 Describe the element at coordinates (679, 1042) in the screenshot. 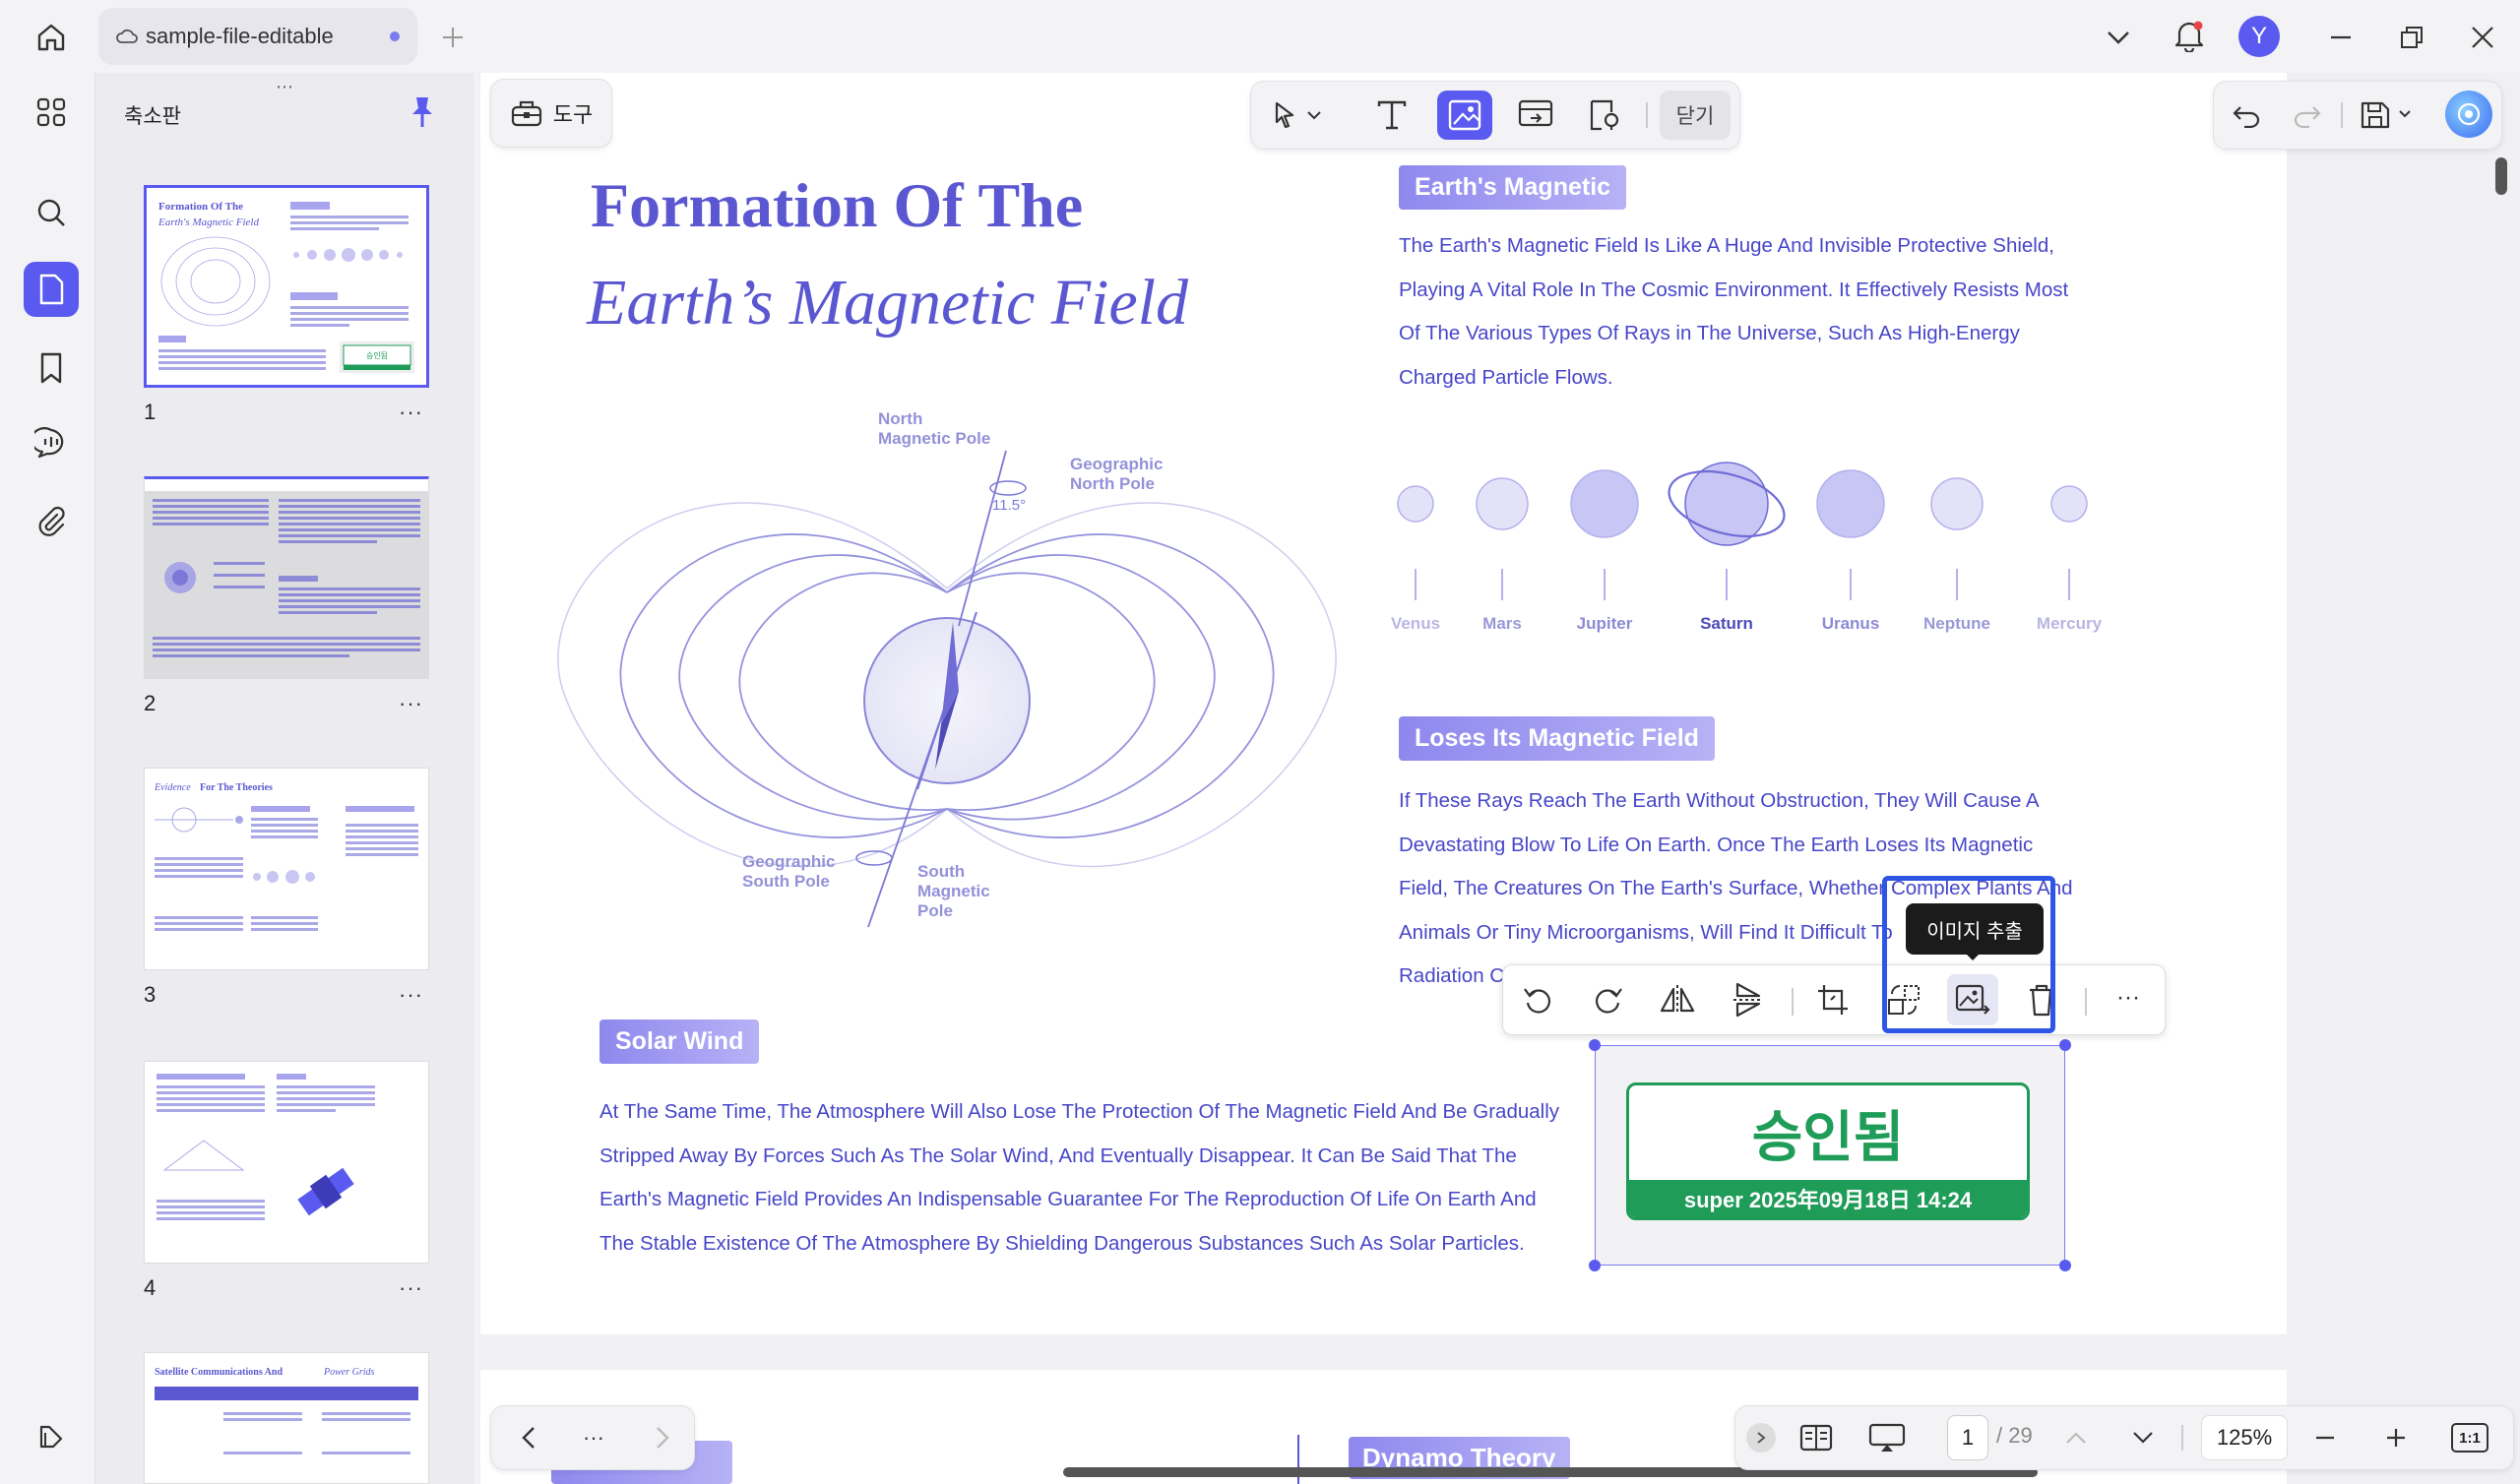

I see `heading-solar-wind: Solar Wind` at that location.